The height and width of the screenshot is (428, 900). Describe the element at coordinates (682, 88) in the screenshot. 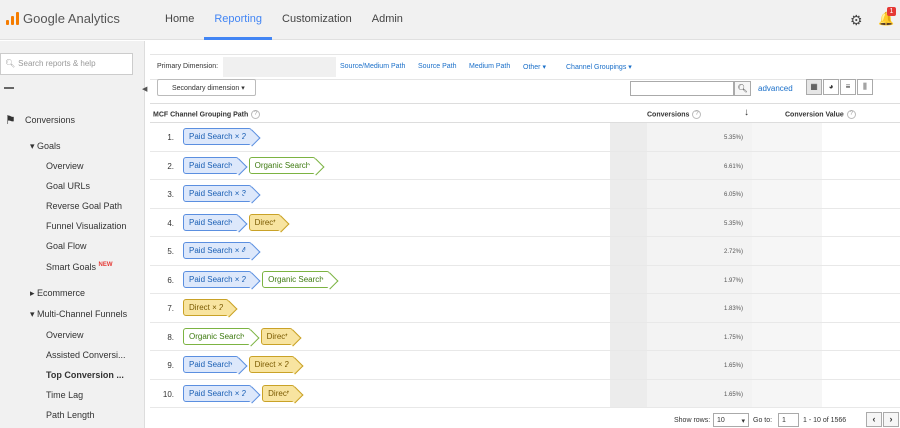

I see `table-search-input` at that location.